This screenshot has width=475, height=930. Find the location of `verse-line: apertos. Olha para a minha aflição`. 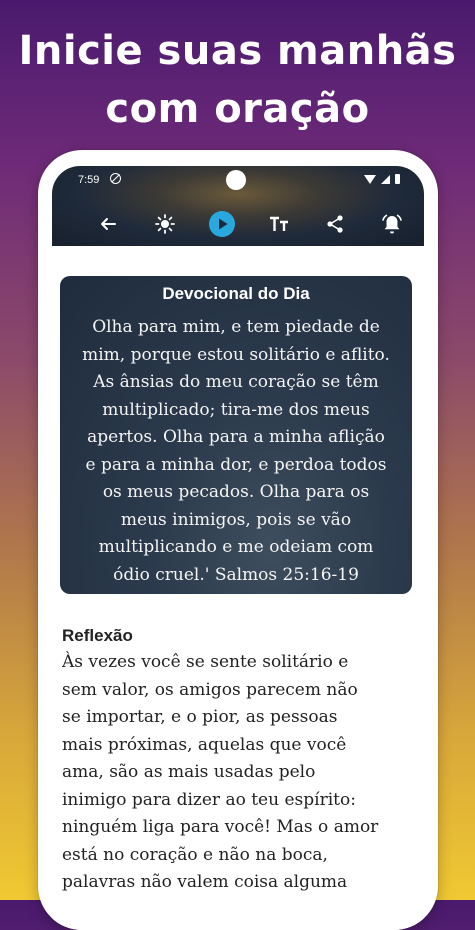

verse-line: apertos. Olha para a minha aflição is located at coordinates (236, 437).